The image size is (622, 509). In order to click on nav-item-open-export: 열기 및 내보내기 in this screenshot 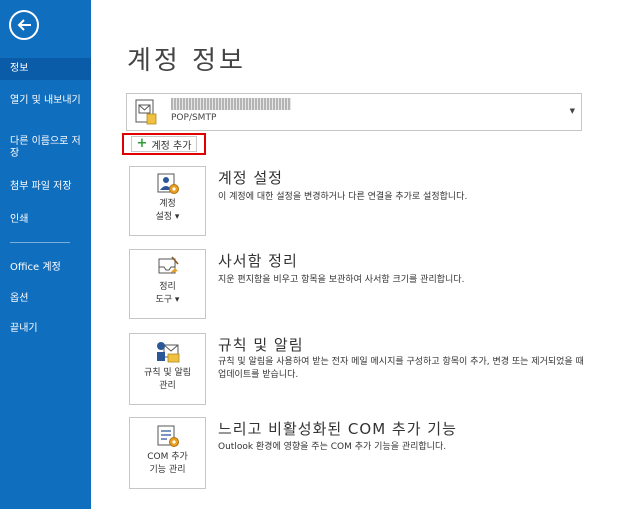, I will do `click(45, 101)`.